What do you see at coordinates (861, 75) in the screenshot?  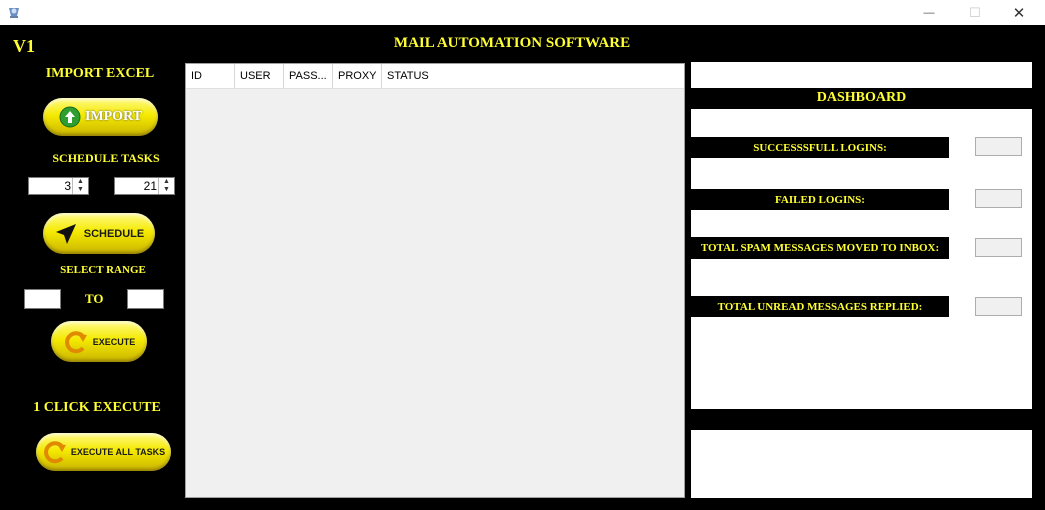 I see `dashboard-top-field` at bounding box center [861, 75].